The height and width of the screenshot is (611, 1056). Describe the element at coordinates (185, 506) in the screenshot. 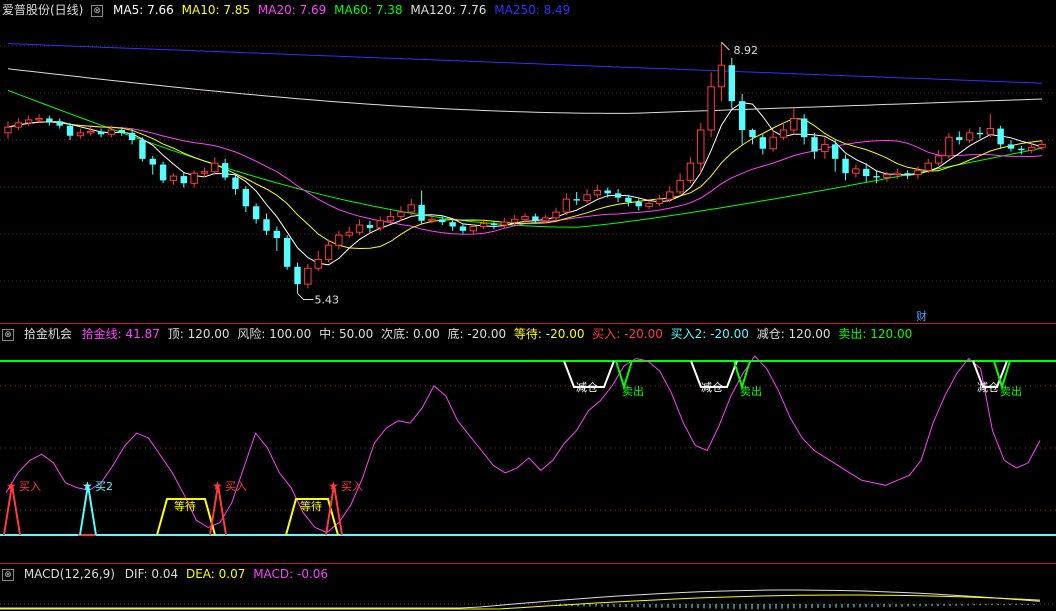

I see `wait-signal-label: 等待` at that location.